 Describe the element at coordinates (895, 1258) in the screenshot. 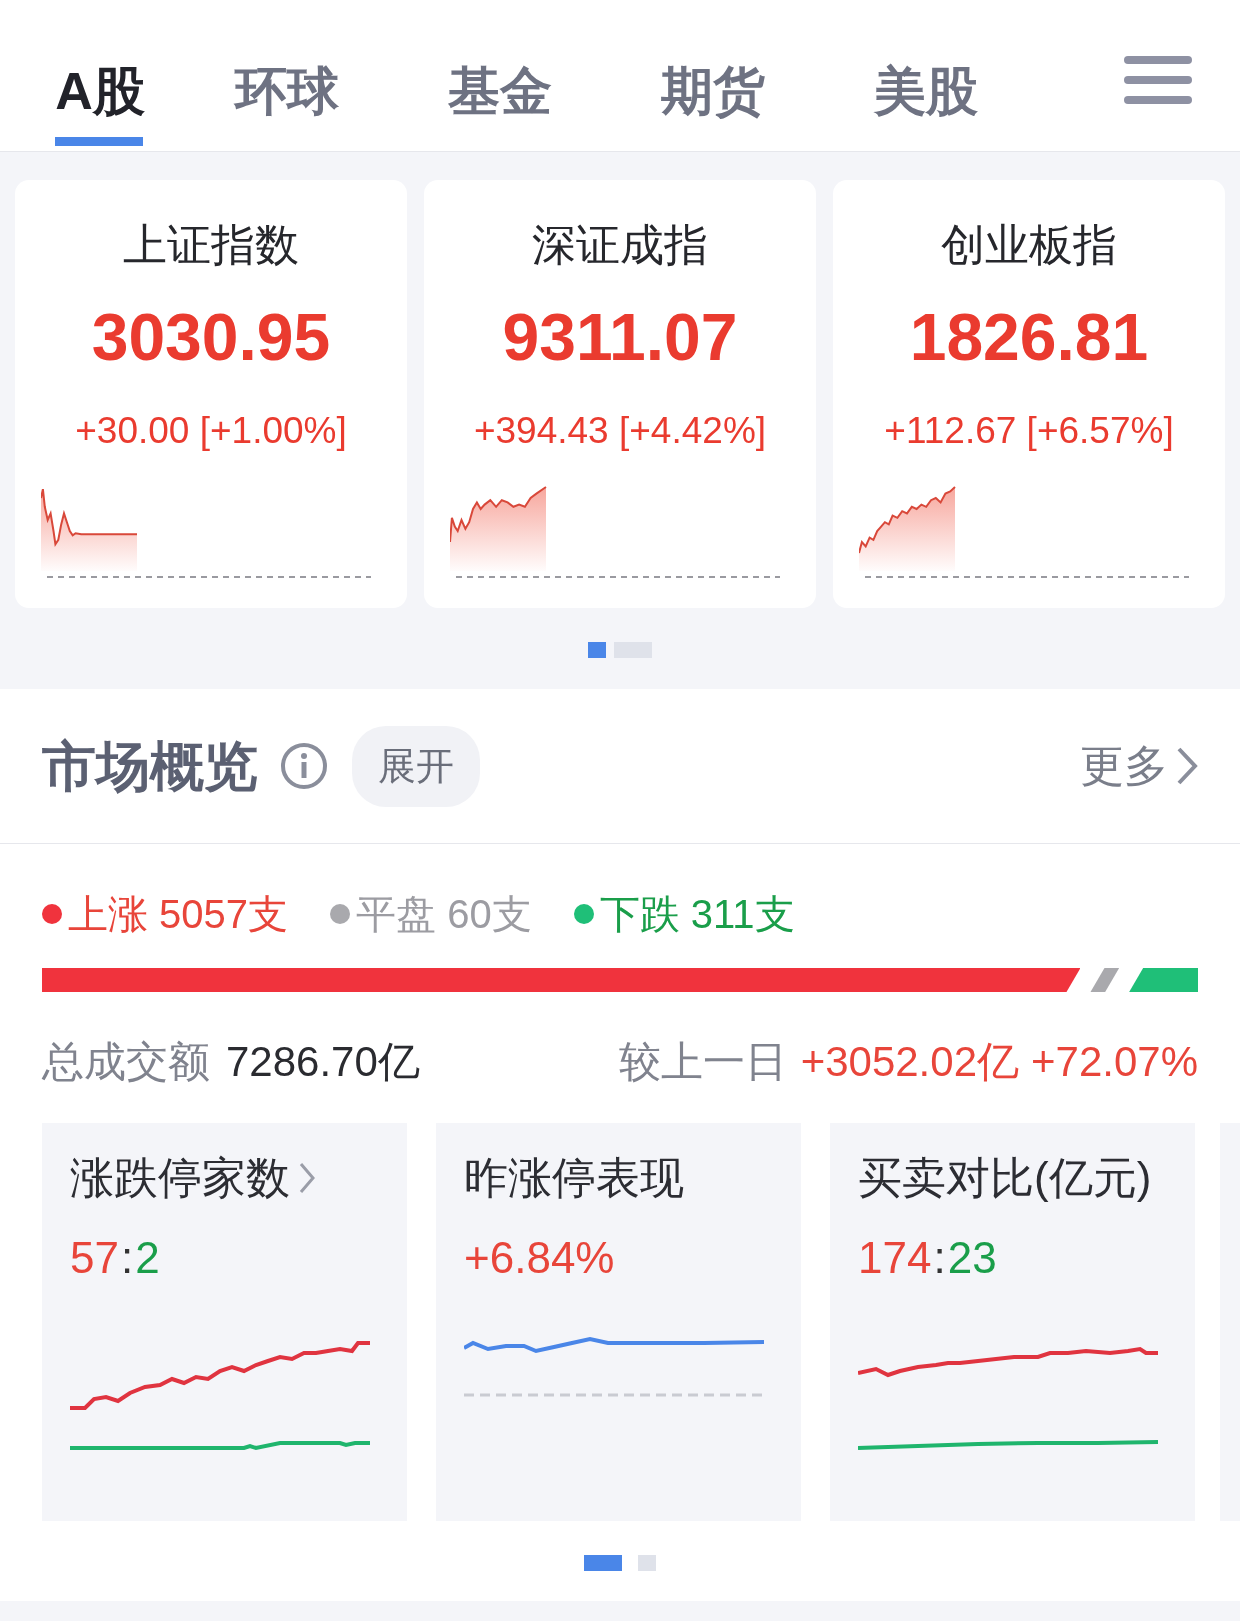

I see `up-count: 174` at that location.